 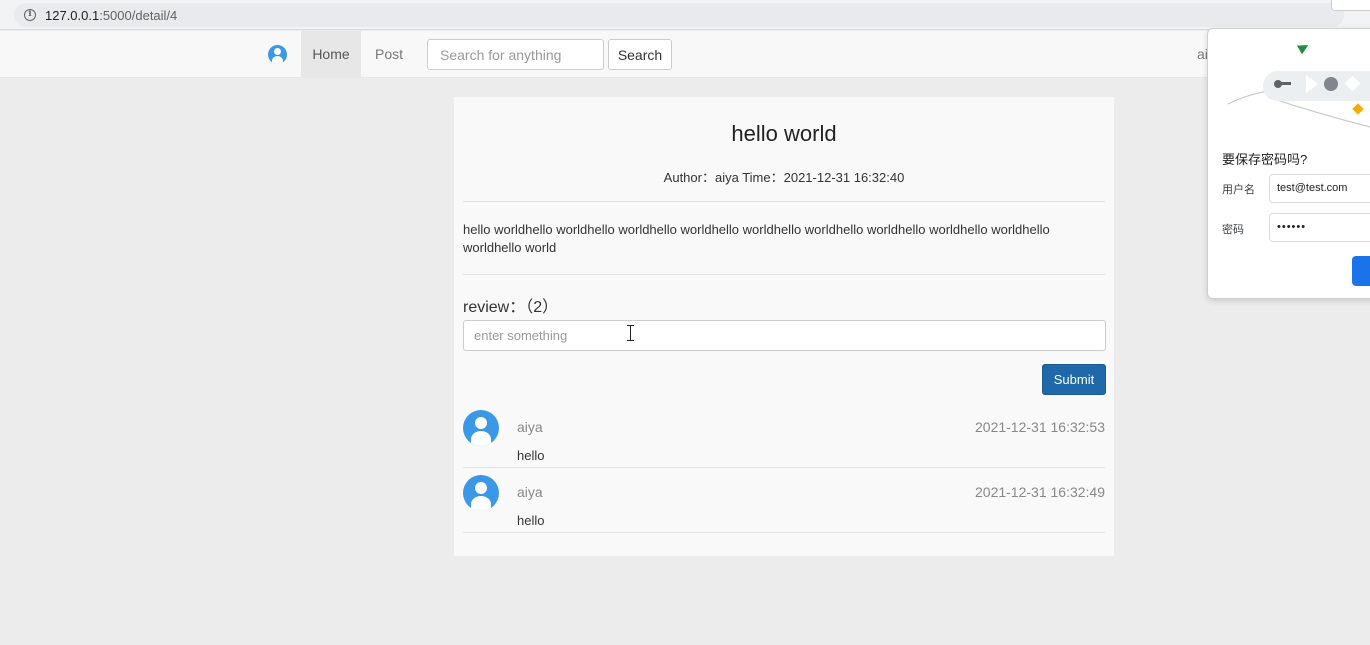 What do you see at coordinates (1040, 427) in the screenshot?
I see `comment-time: 2021-12-31 16:32:53` at bounding box center [1040, 427].